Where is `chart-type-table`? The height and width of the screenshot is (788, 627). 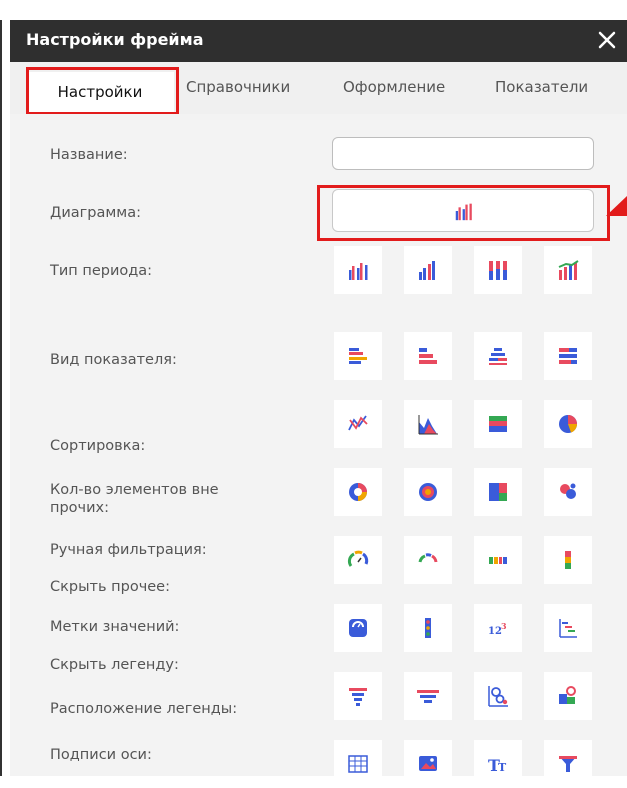
chart-type-table is located at coordinates (358, 764).